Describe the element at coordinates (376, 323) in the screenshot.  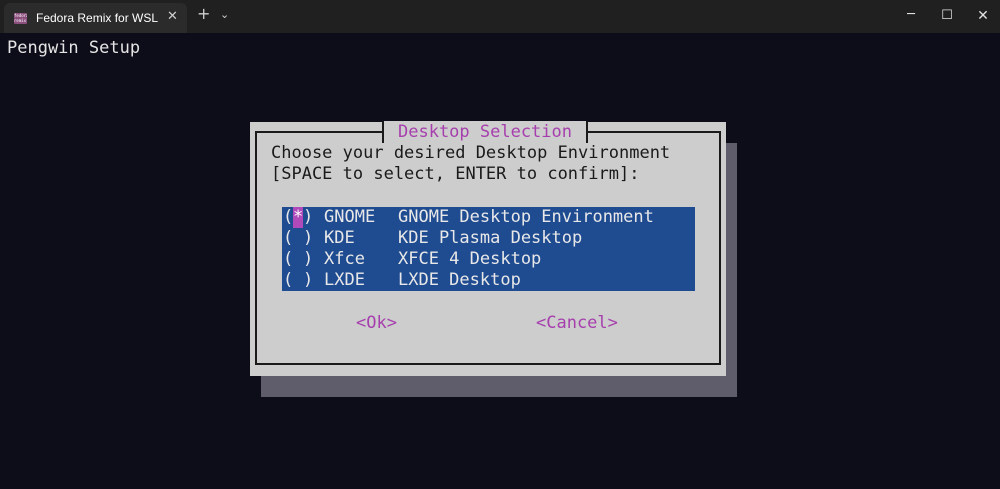
I see `ok-button: <Ok>` at that location.